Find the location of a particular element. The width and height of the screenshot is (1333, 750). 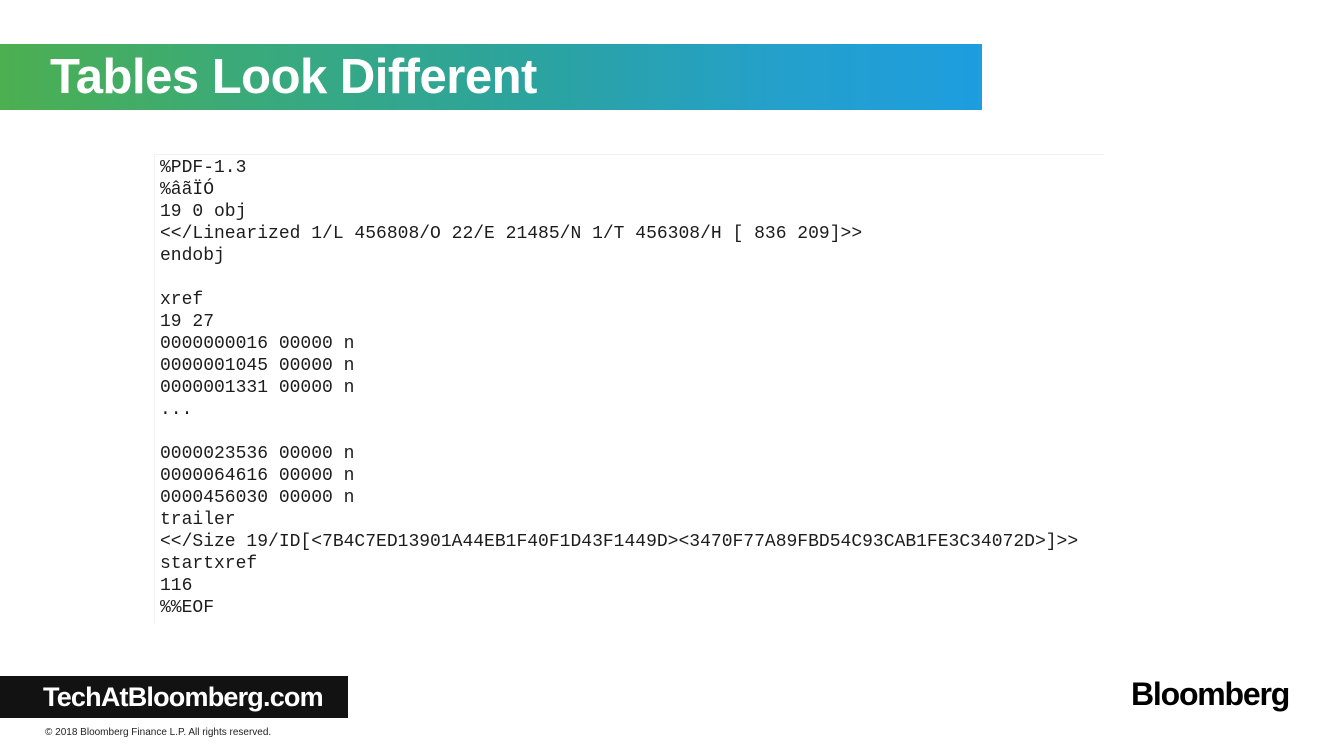

bloomberg-logo: Bloomberg is located at coordinates (1210, 694).